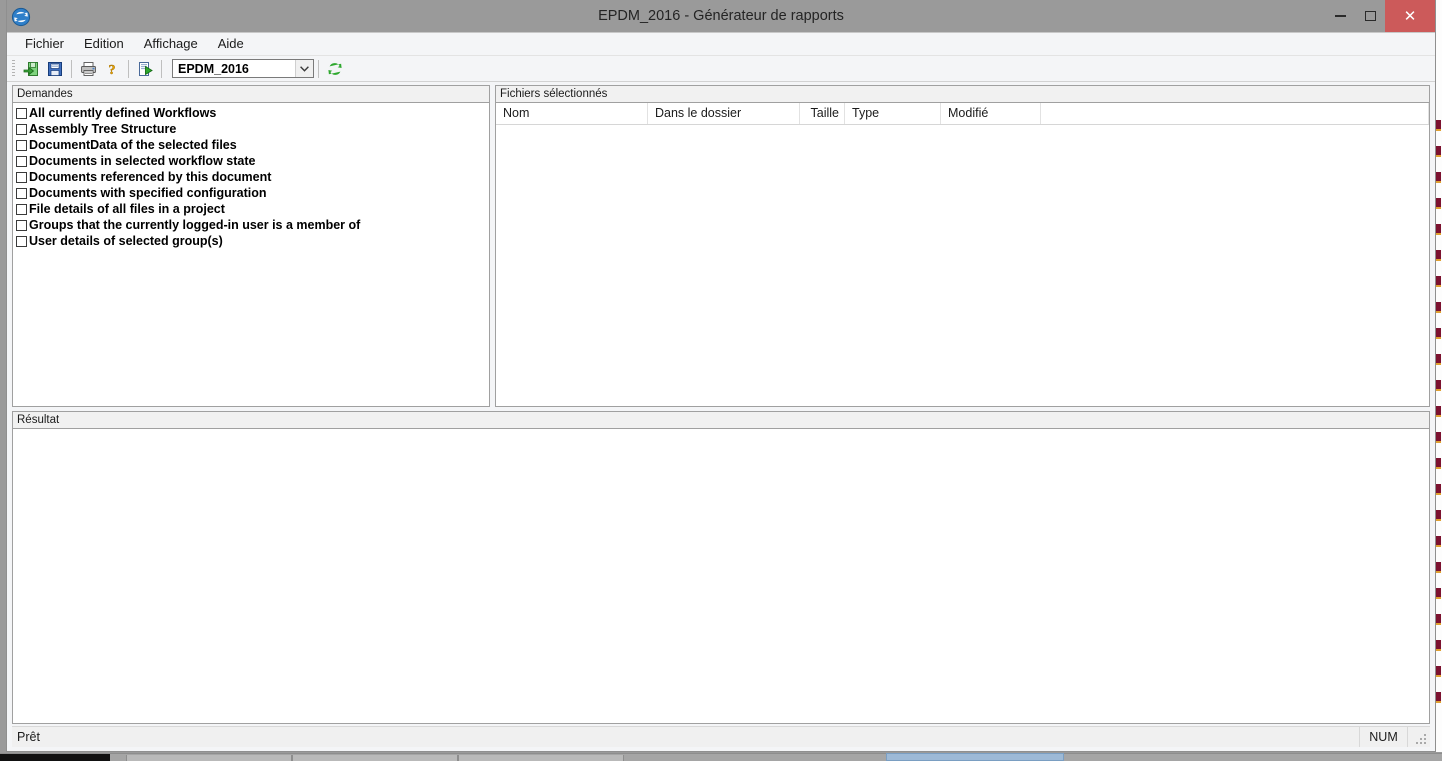 Image resolution: width=1442 pixels, height=761 pixels. What do you see at coordinates (893, 113) in the screenshot?
I see `column-header-type: Type` at bounding box center [893, 113].